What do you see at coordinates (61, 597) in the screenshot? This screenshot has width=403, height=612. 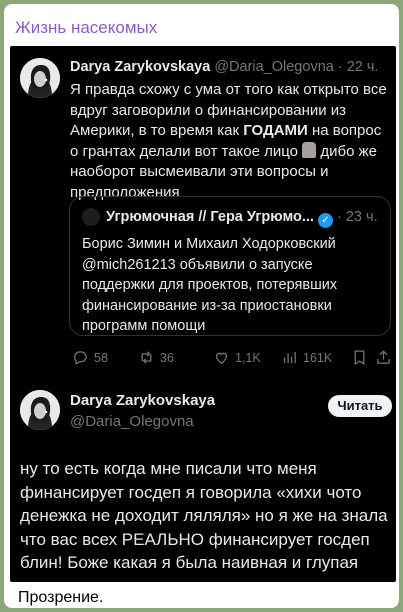 I see `message-caption: Прозрение.` at bounding box center [61, 597].